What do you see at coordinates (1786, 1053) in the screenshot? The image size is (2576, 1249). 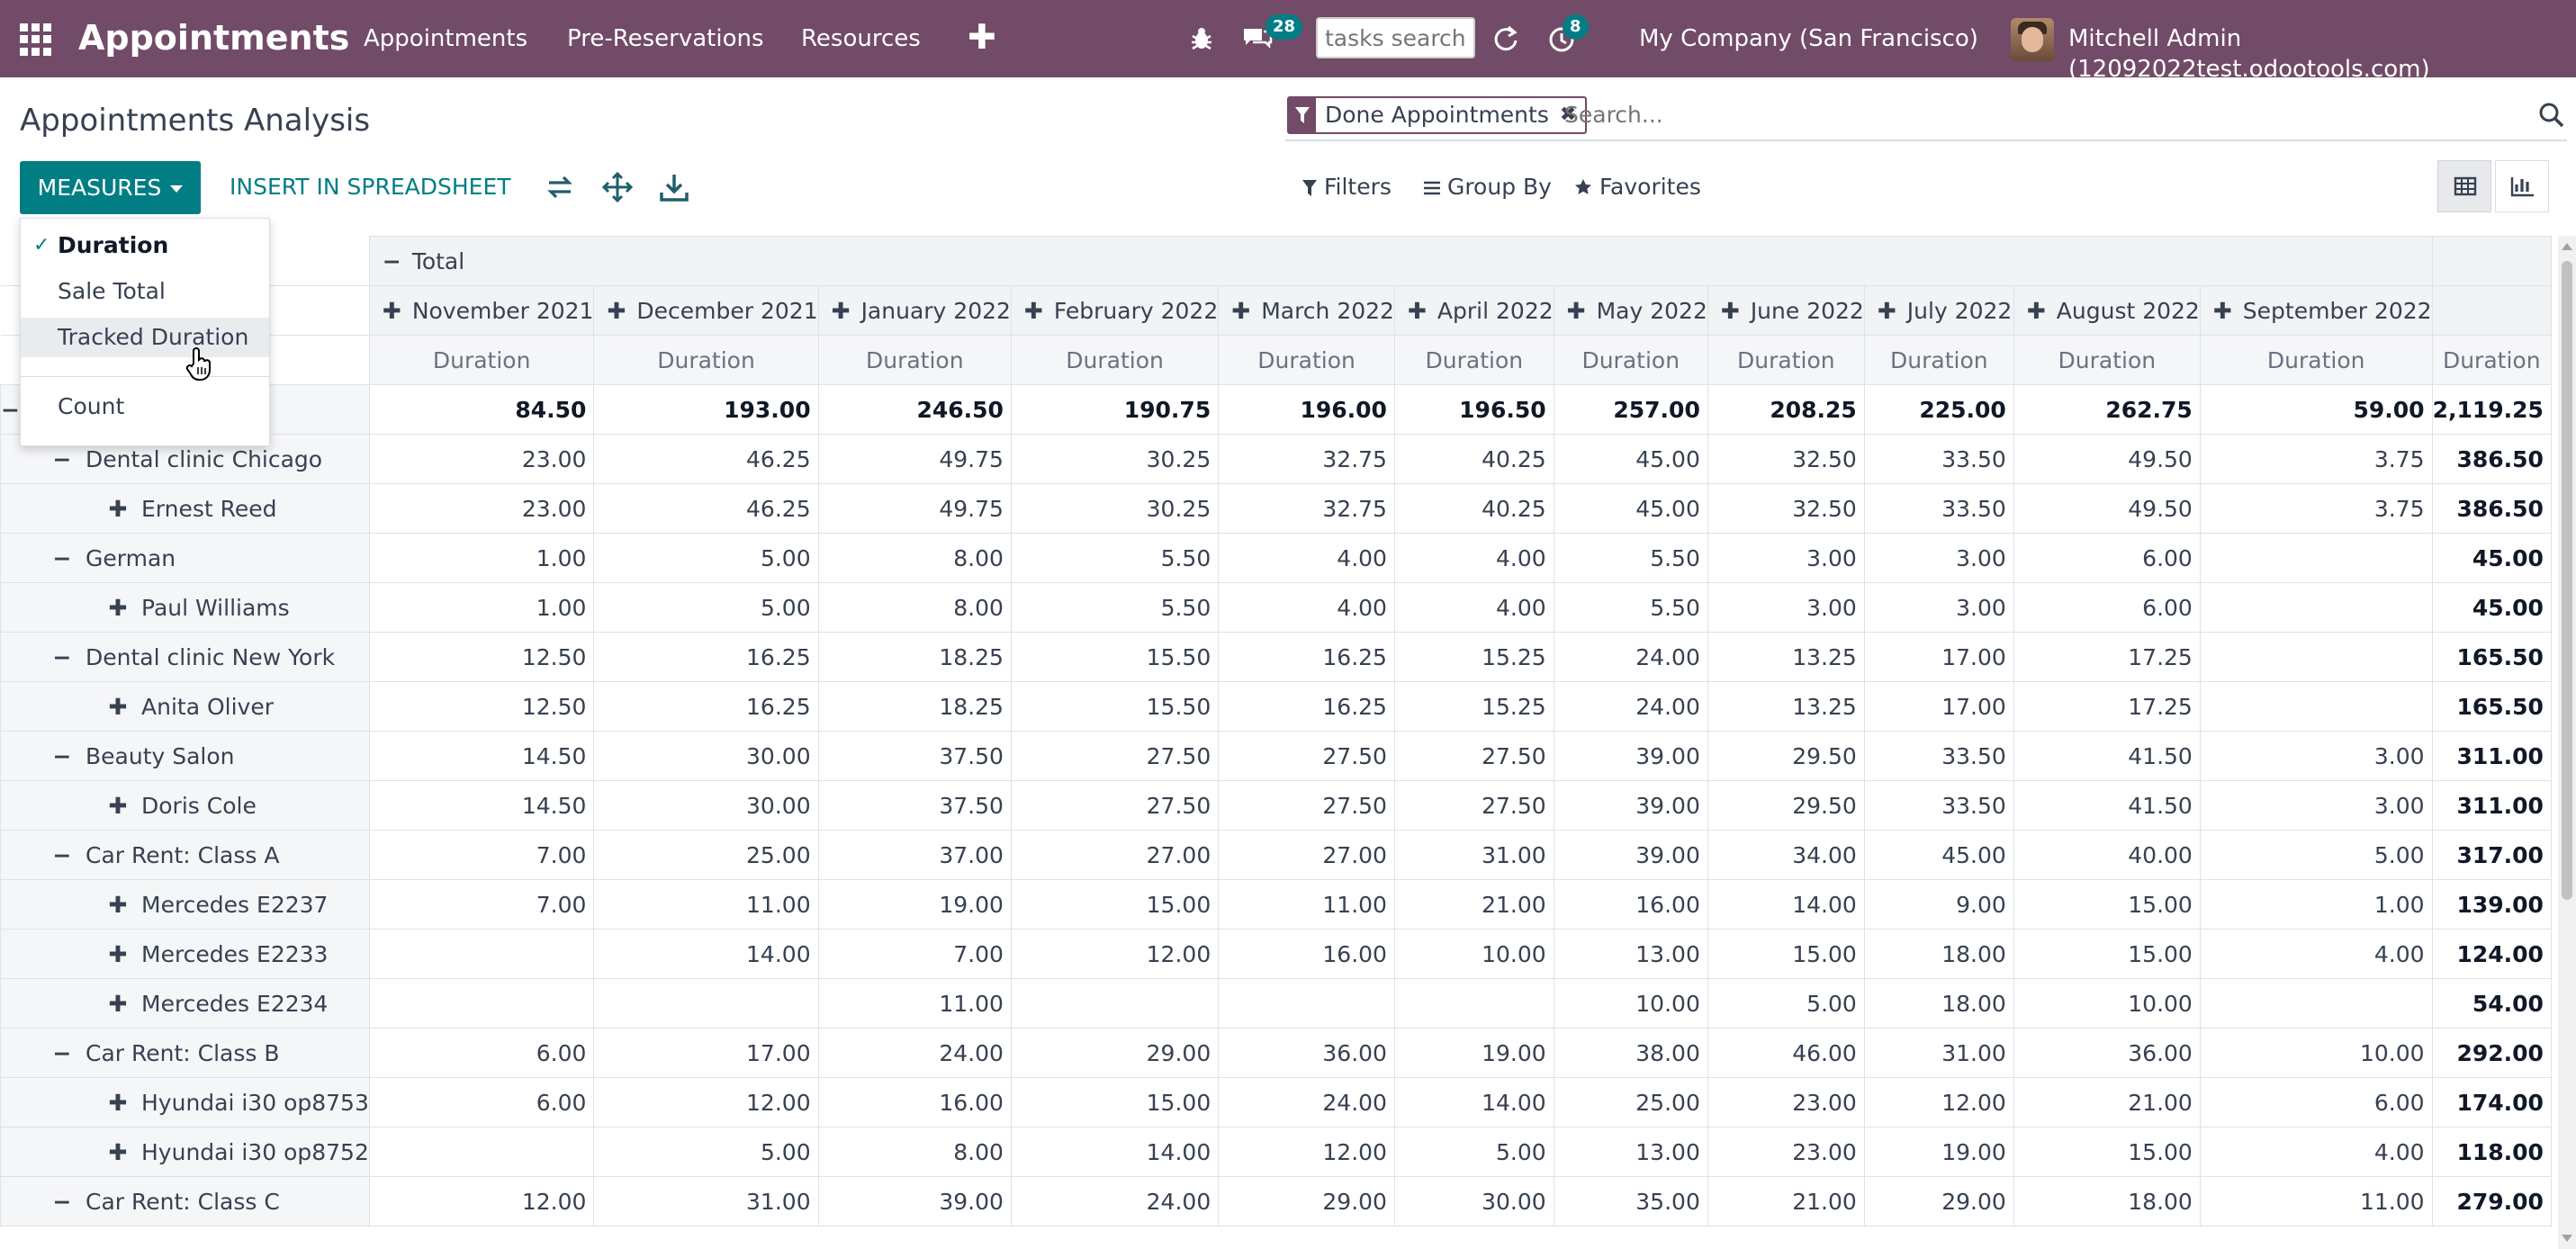 I see `table-cell: 46.00` at bounding box center [1786, 1053].